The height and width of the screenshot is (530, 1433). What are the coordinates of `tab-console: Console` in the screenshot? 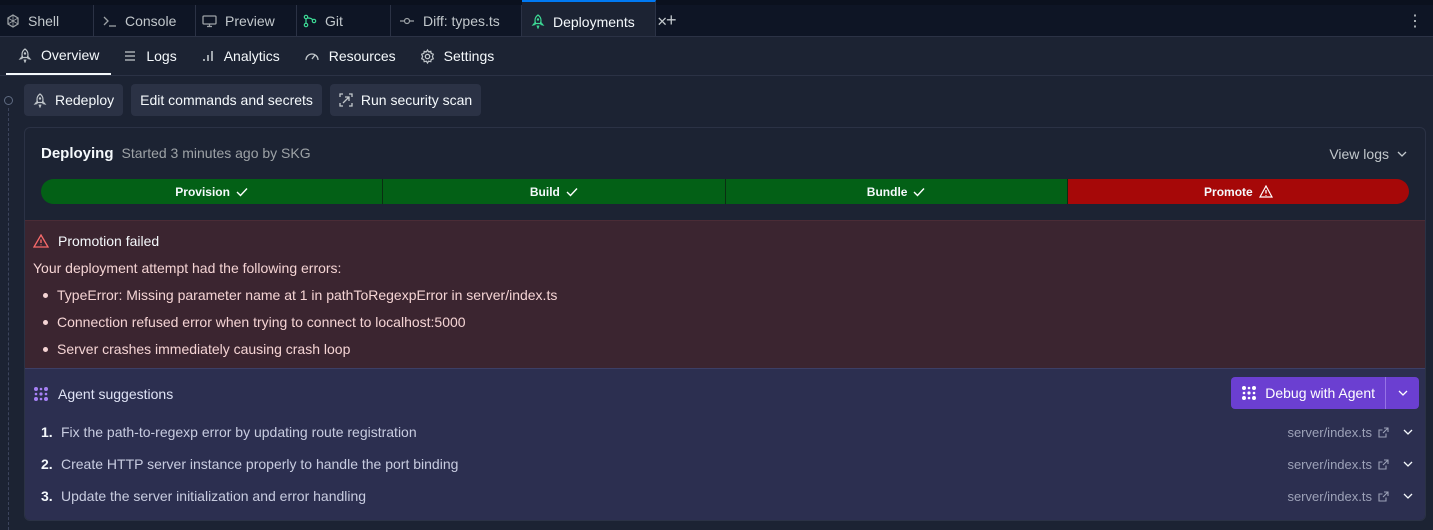 It's located at (145, 20).